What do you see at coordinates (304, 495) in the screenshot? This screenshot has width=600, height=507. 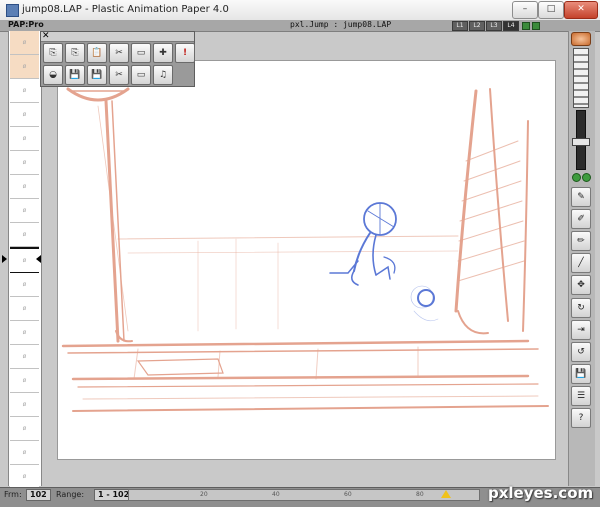 I see `timeline-ruler` at bounding box center [304, 495].